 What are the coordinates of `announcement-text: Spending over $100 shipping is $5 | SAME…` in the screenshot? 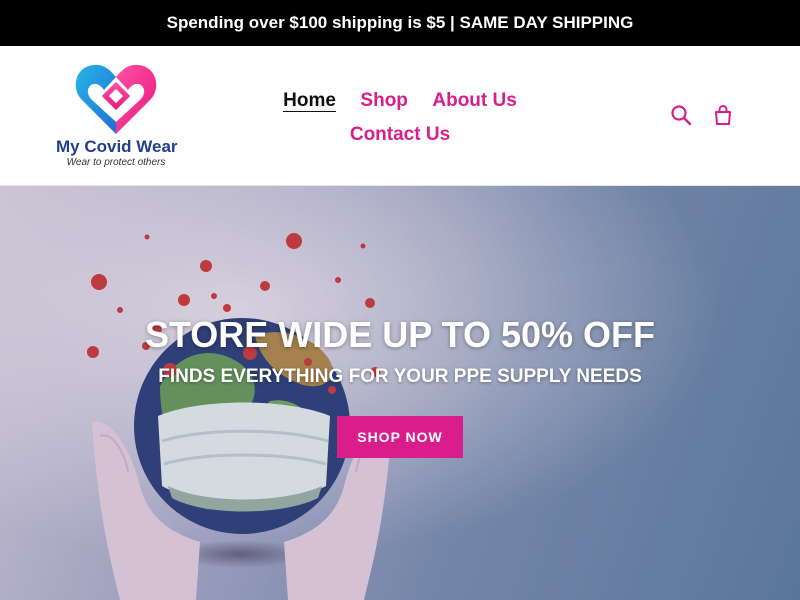 It's located at (400, 22).